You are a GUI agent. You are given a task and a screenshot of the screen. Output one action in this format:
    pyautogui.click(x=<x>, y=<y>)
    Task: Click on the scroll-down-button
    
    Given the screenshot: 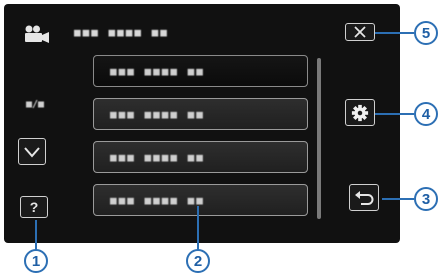 What is the action you would take?
    pyautogui.click(x=32, y=151)
    